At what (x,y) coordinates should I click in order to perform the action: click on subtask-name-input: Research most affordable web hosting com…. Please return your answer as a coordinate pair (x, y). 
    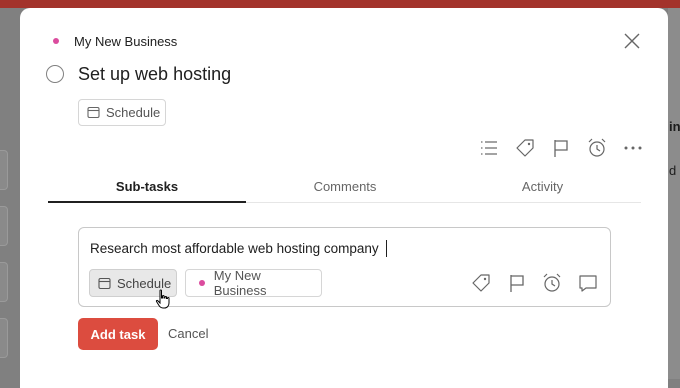
    Looking at the image, I should click on (234, 248).